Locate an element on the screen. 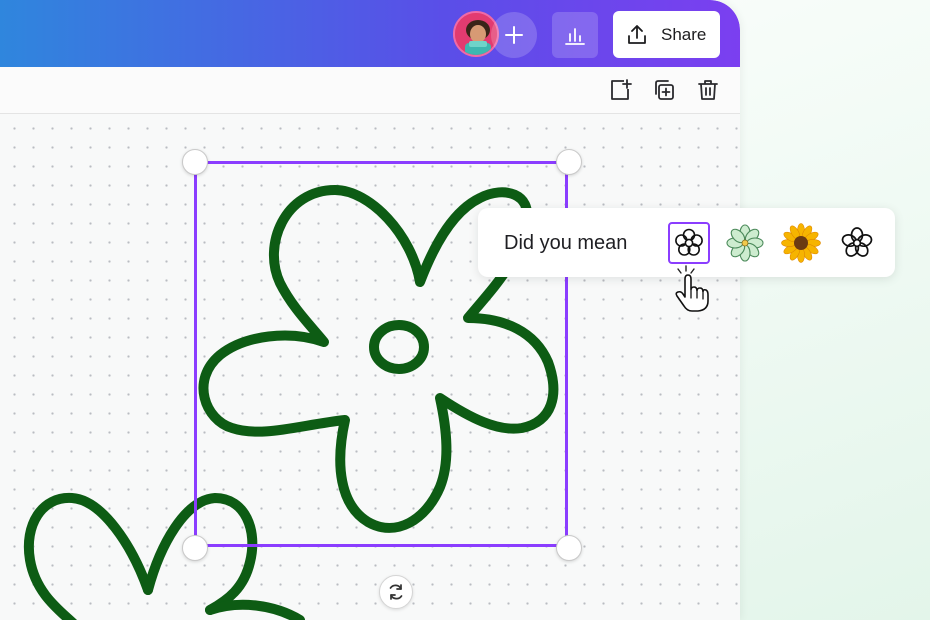 The image size is (930, 620). resize-handle-top-right is located at coordinates (569, 162).